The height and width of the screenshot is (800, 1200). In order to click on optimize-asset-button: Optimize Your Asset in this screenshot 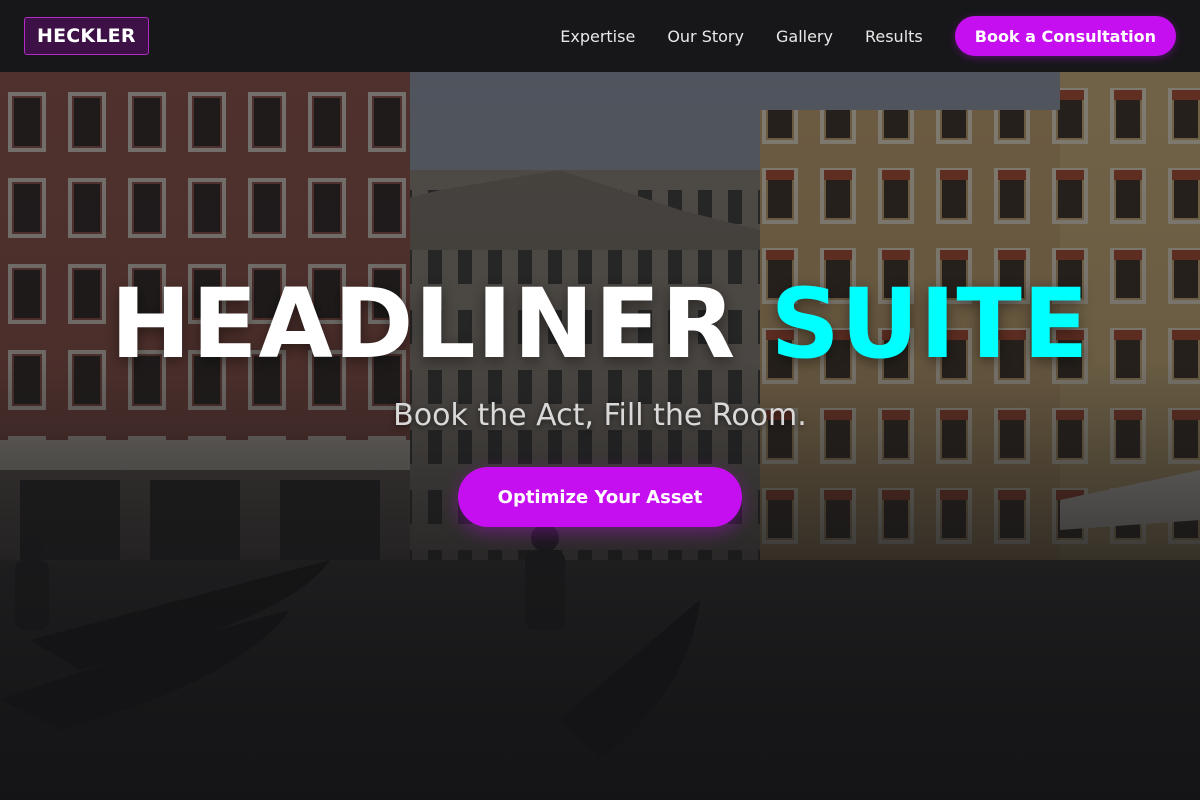, I will do `click(600, 497)`.